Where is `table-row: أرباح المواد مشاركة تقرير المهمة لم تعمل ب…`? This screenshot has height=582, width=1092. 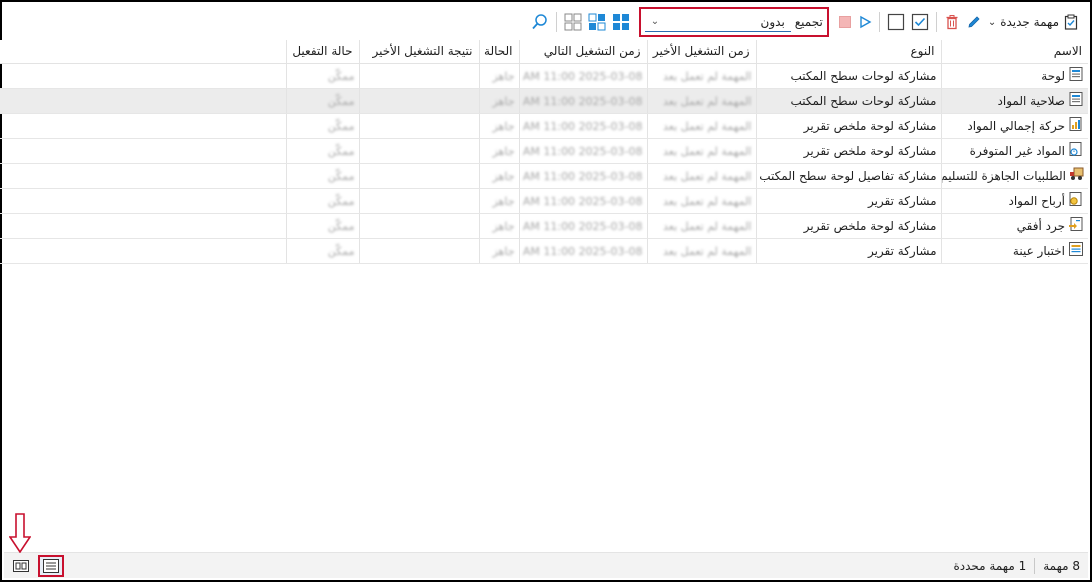 table-row: أرباح المواد مشاركة تقرير المهمة لم تعمل ب… is located at coordinates (544, 201).